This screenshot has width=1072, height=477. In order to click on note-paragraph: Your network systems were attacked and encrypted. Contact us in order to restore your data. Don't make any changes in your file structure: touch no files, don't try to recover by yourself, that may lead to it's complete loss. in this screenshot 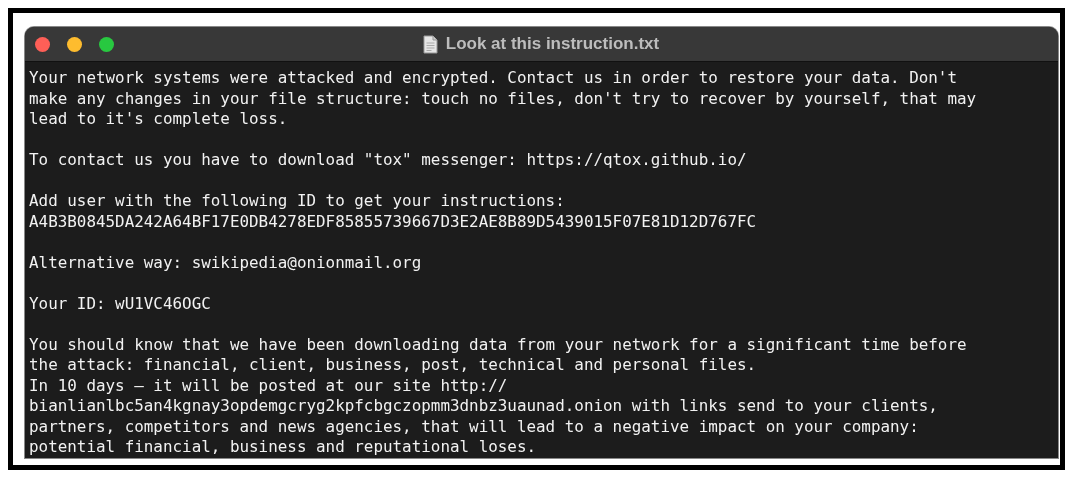, I will do `click(503, 99)`.